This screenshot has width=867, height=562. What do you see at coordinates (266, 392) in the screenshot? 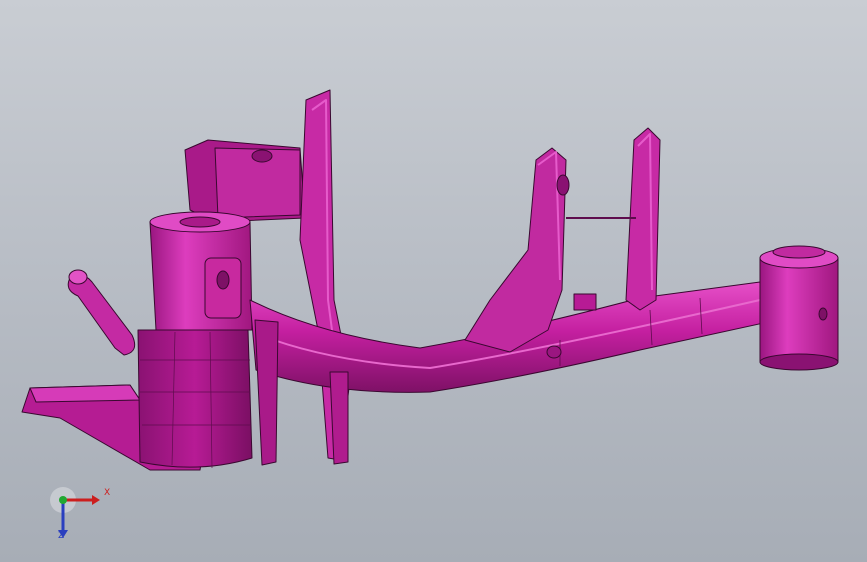
I see `left-leg-plate` at bounding box center [266, 392].